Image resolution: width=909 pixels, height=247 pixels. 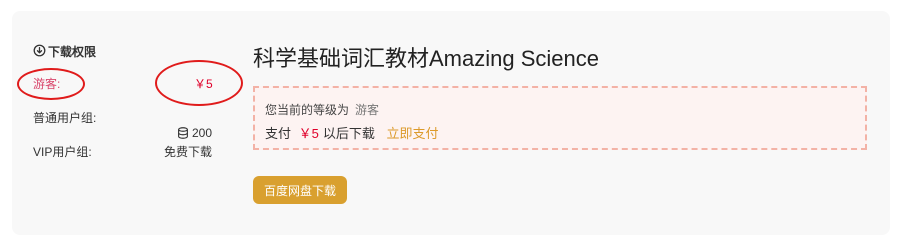 I want to click on user-level-name: 游客, so click(x=367, y=110).